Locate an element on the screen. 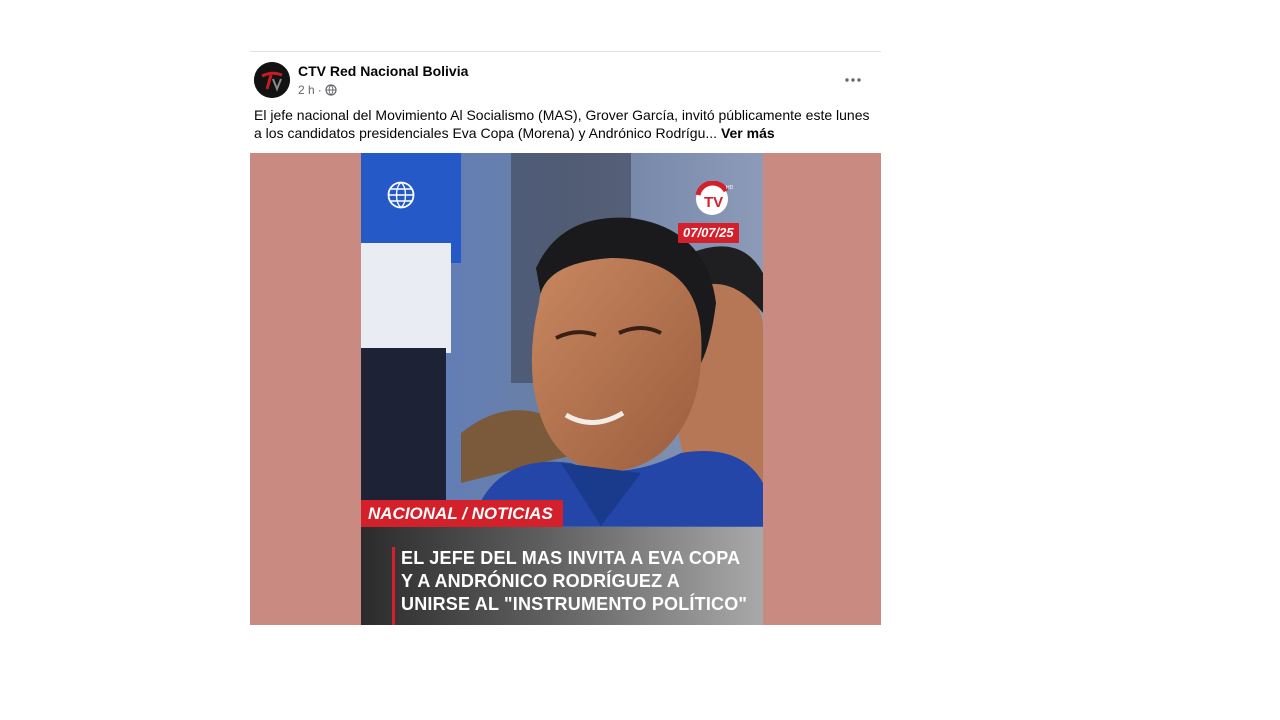  headline-line: EL JEFE DEL MAS INVITA A EVA COPA is located at coordinates (571, 558).